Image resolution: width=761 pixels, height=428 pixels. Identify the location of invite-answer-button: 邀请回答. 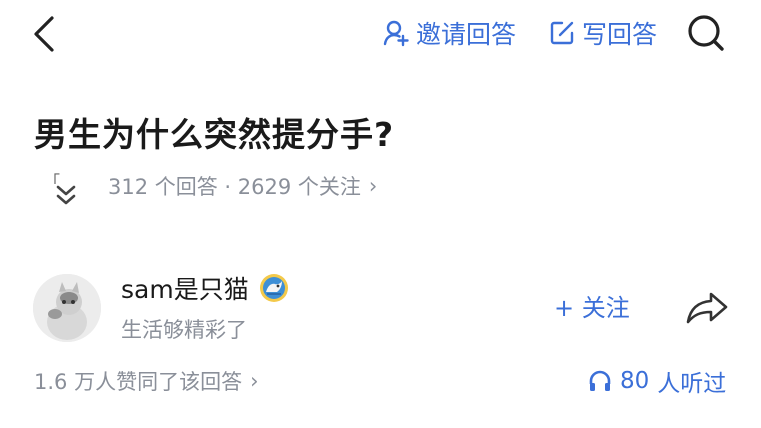
(449, 33).